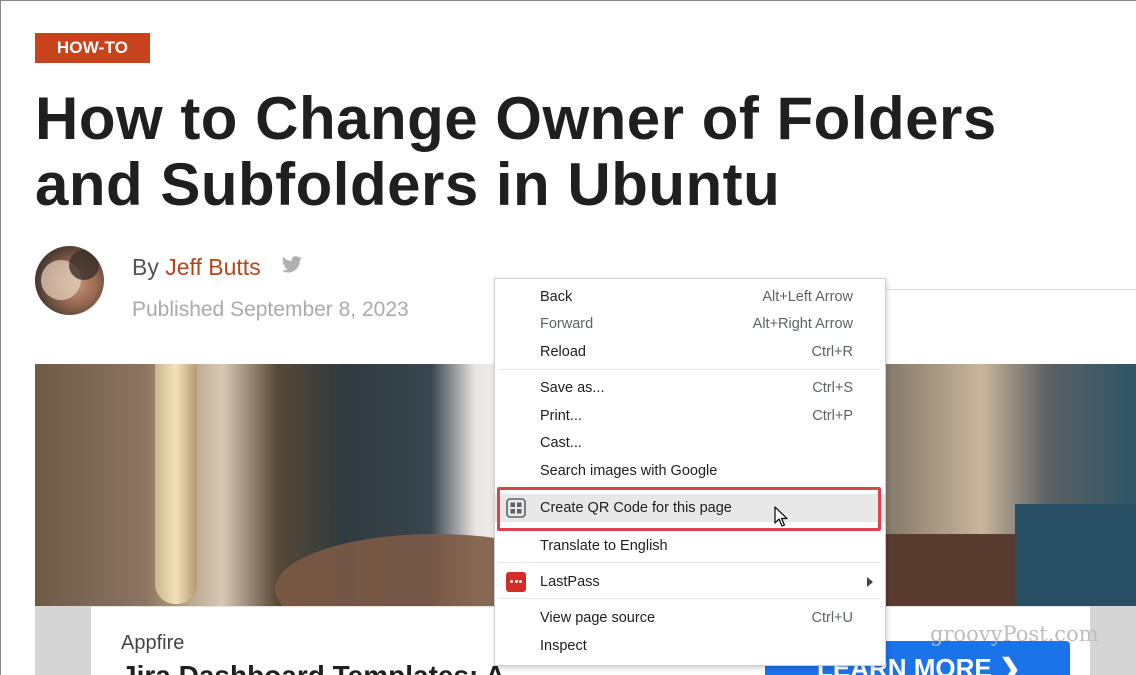 The image size is (1136, 675). What do you see at coordinates (870, 582) in the screenshot?
I see `submenu-arrow-icon` at bounding box center [870, 582].